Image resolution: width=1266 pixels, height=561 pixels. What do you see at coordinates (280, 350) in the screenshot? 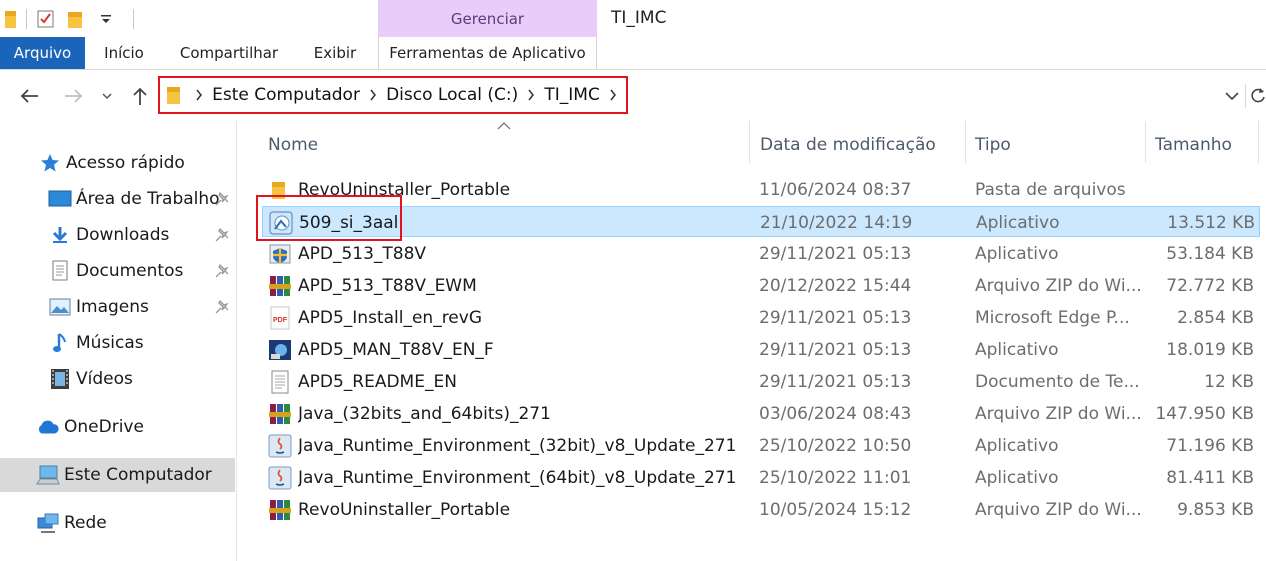
I see `setup-app-icon` at bounding box center [280, 350].